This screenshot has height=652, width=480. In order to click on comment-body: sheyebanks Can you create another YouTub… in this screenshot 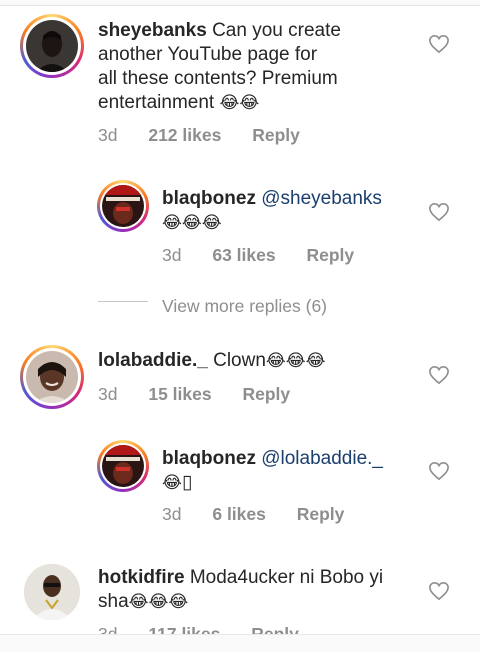, I will do `click(258, 67)`.